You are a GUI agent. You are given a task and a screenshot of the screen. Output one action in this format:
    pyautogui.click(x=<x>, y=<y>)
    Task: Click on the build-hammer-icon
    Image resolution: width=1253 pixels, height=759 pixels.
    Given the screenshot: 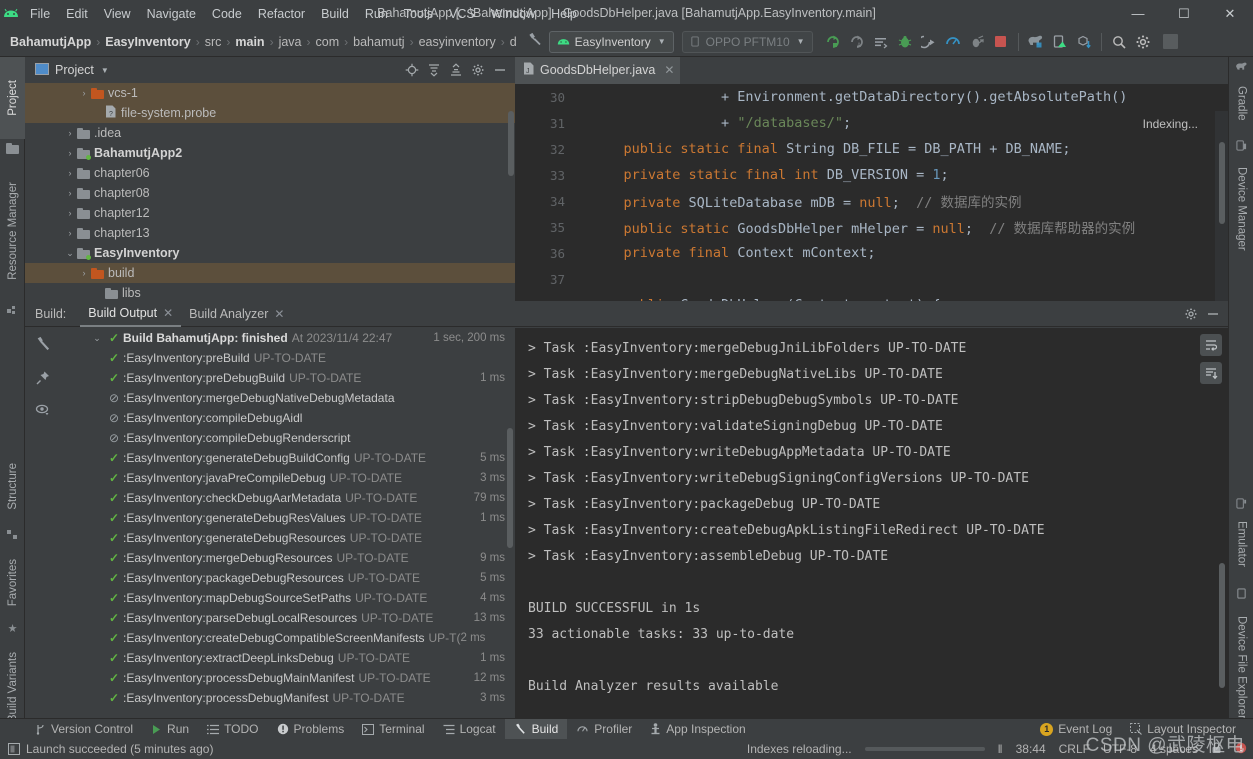 What is the action you would take?
    pyautogui.click(x=534, y=41)
    